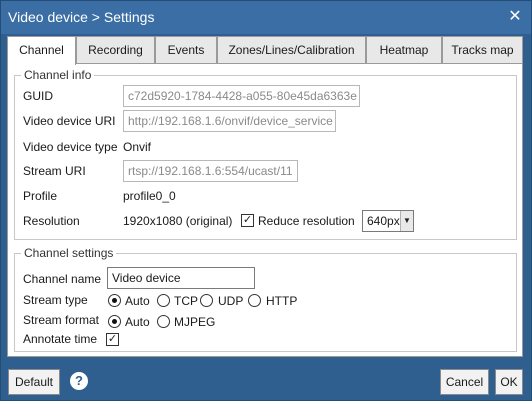 The image size is (532, 401). Describe the element at coordinates (55, 300) in the screenshot. I see `stream-type-label: Stream type` at that location.